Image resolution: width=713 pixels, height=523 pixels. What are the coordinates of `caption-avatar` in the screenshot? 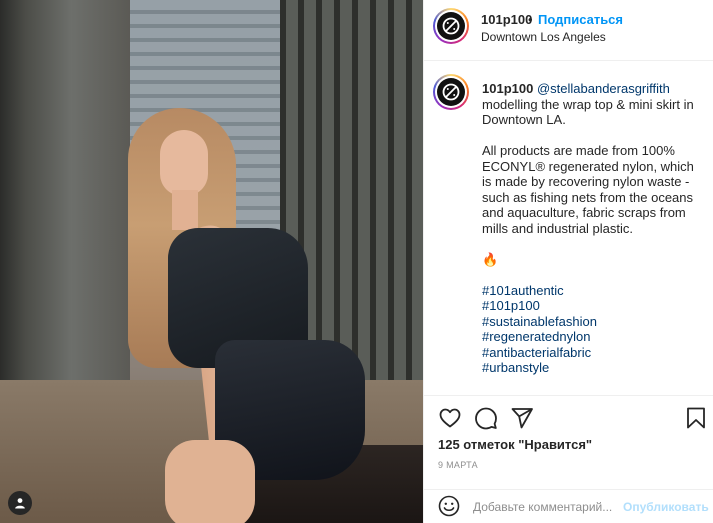 It's located at (451, 92).